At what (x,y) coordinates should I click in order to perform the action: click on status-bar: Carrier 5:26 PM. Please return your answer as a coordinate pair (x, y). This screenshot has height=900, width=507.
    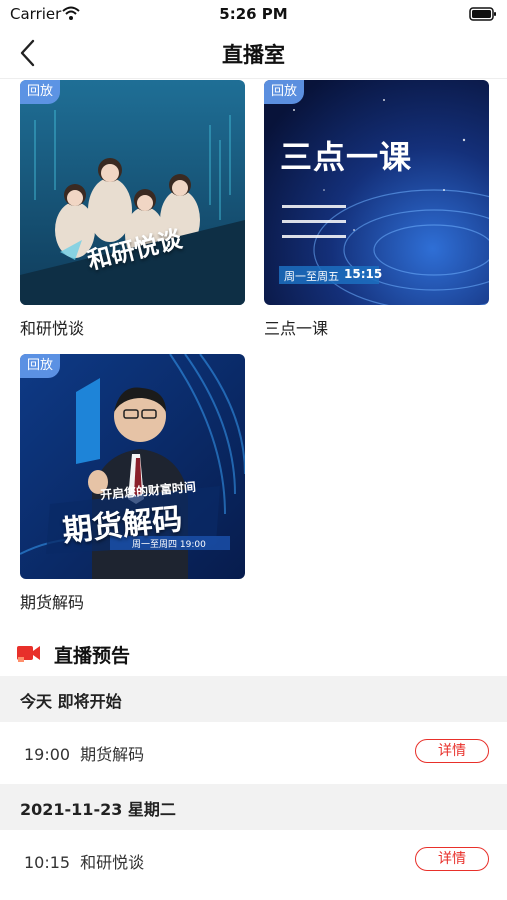
    Looking at the image, I should click on (253, 14).